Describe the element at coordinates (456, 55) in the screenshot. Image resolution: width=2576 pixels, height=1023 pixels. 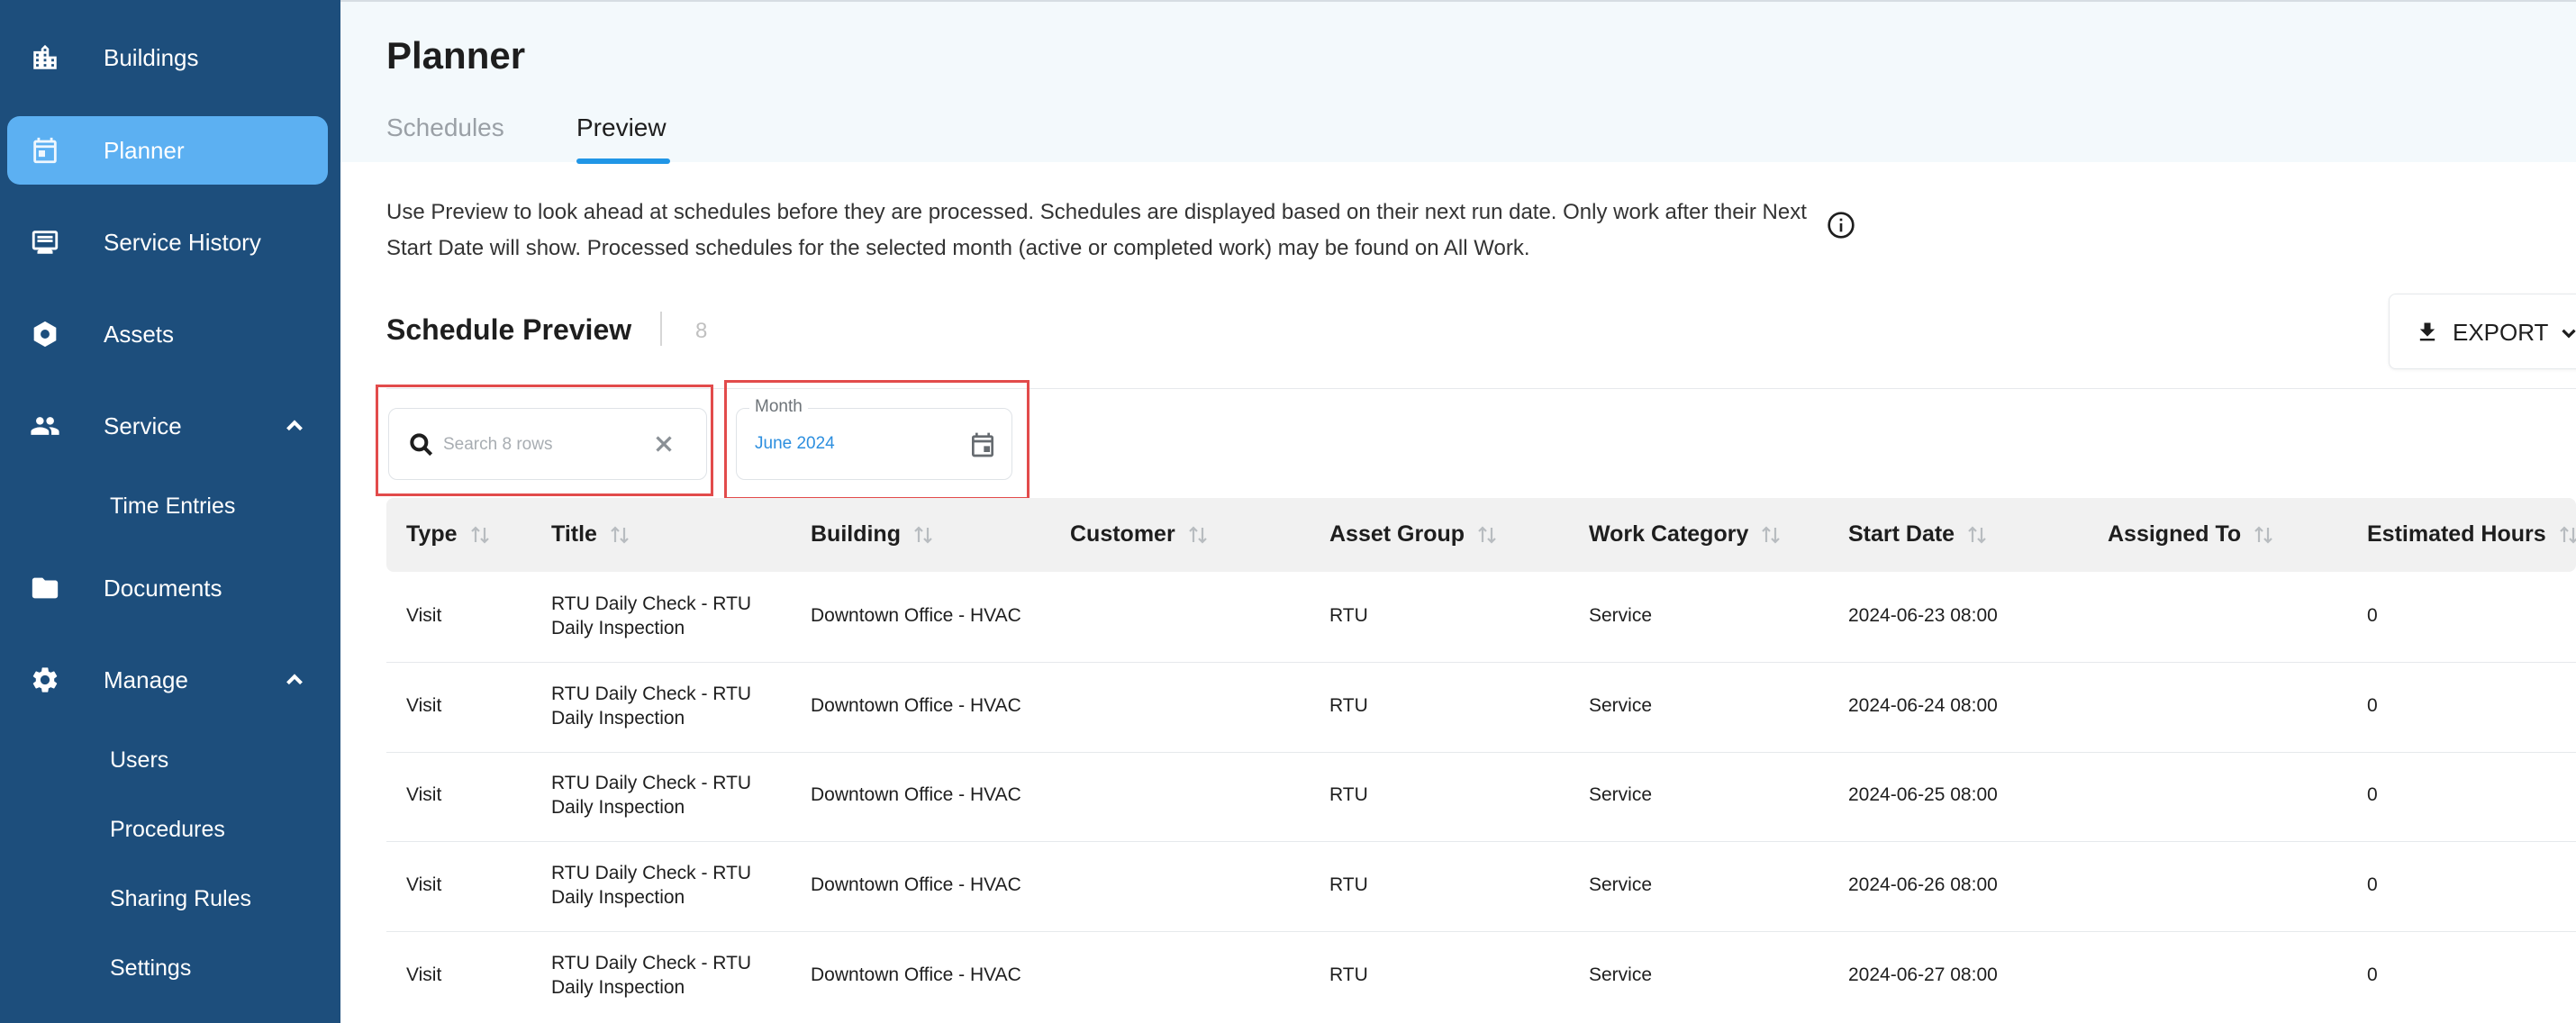
I see `page-title: Planner` at that location.